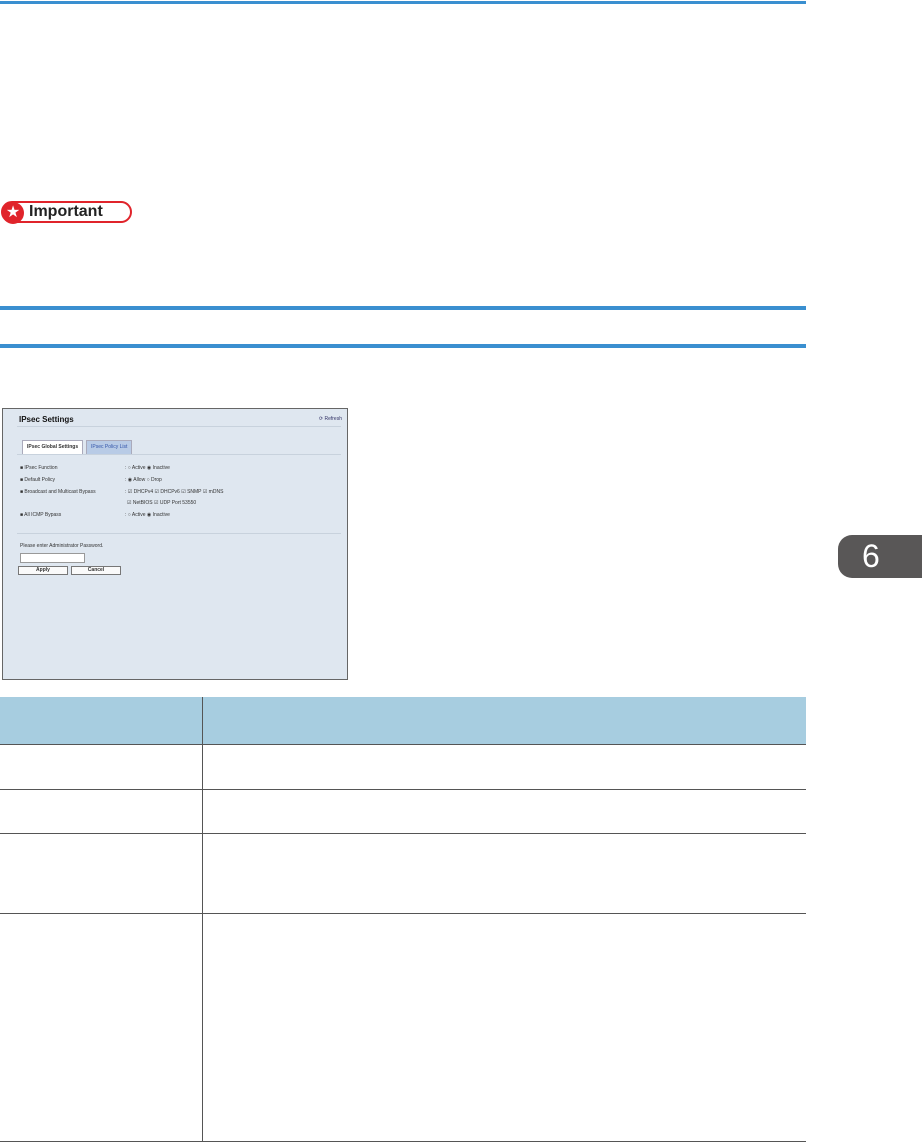  I want to click on bypass-checkboxes: : ☑ DHCPv4 ☑ DHCPv6 ☑ SNMP ☑ mDNS, so click(174, 492).